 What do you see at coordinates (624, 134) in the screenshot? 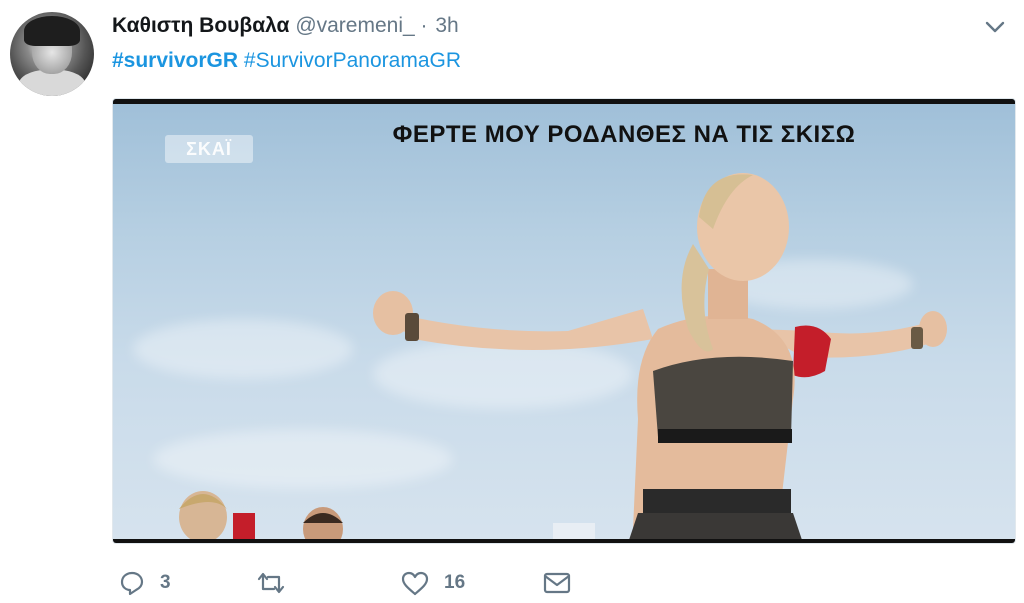
I see `meme-caption: ΦΕΡΤΕ ΜΟΥ ΡΟΔΑΝΘΕΣ ΝΑ ΤΙΣ ΣΚΙΣΩ` at bounding box center [624, 134].